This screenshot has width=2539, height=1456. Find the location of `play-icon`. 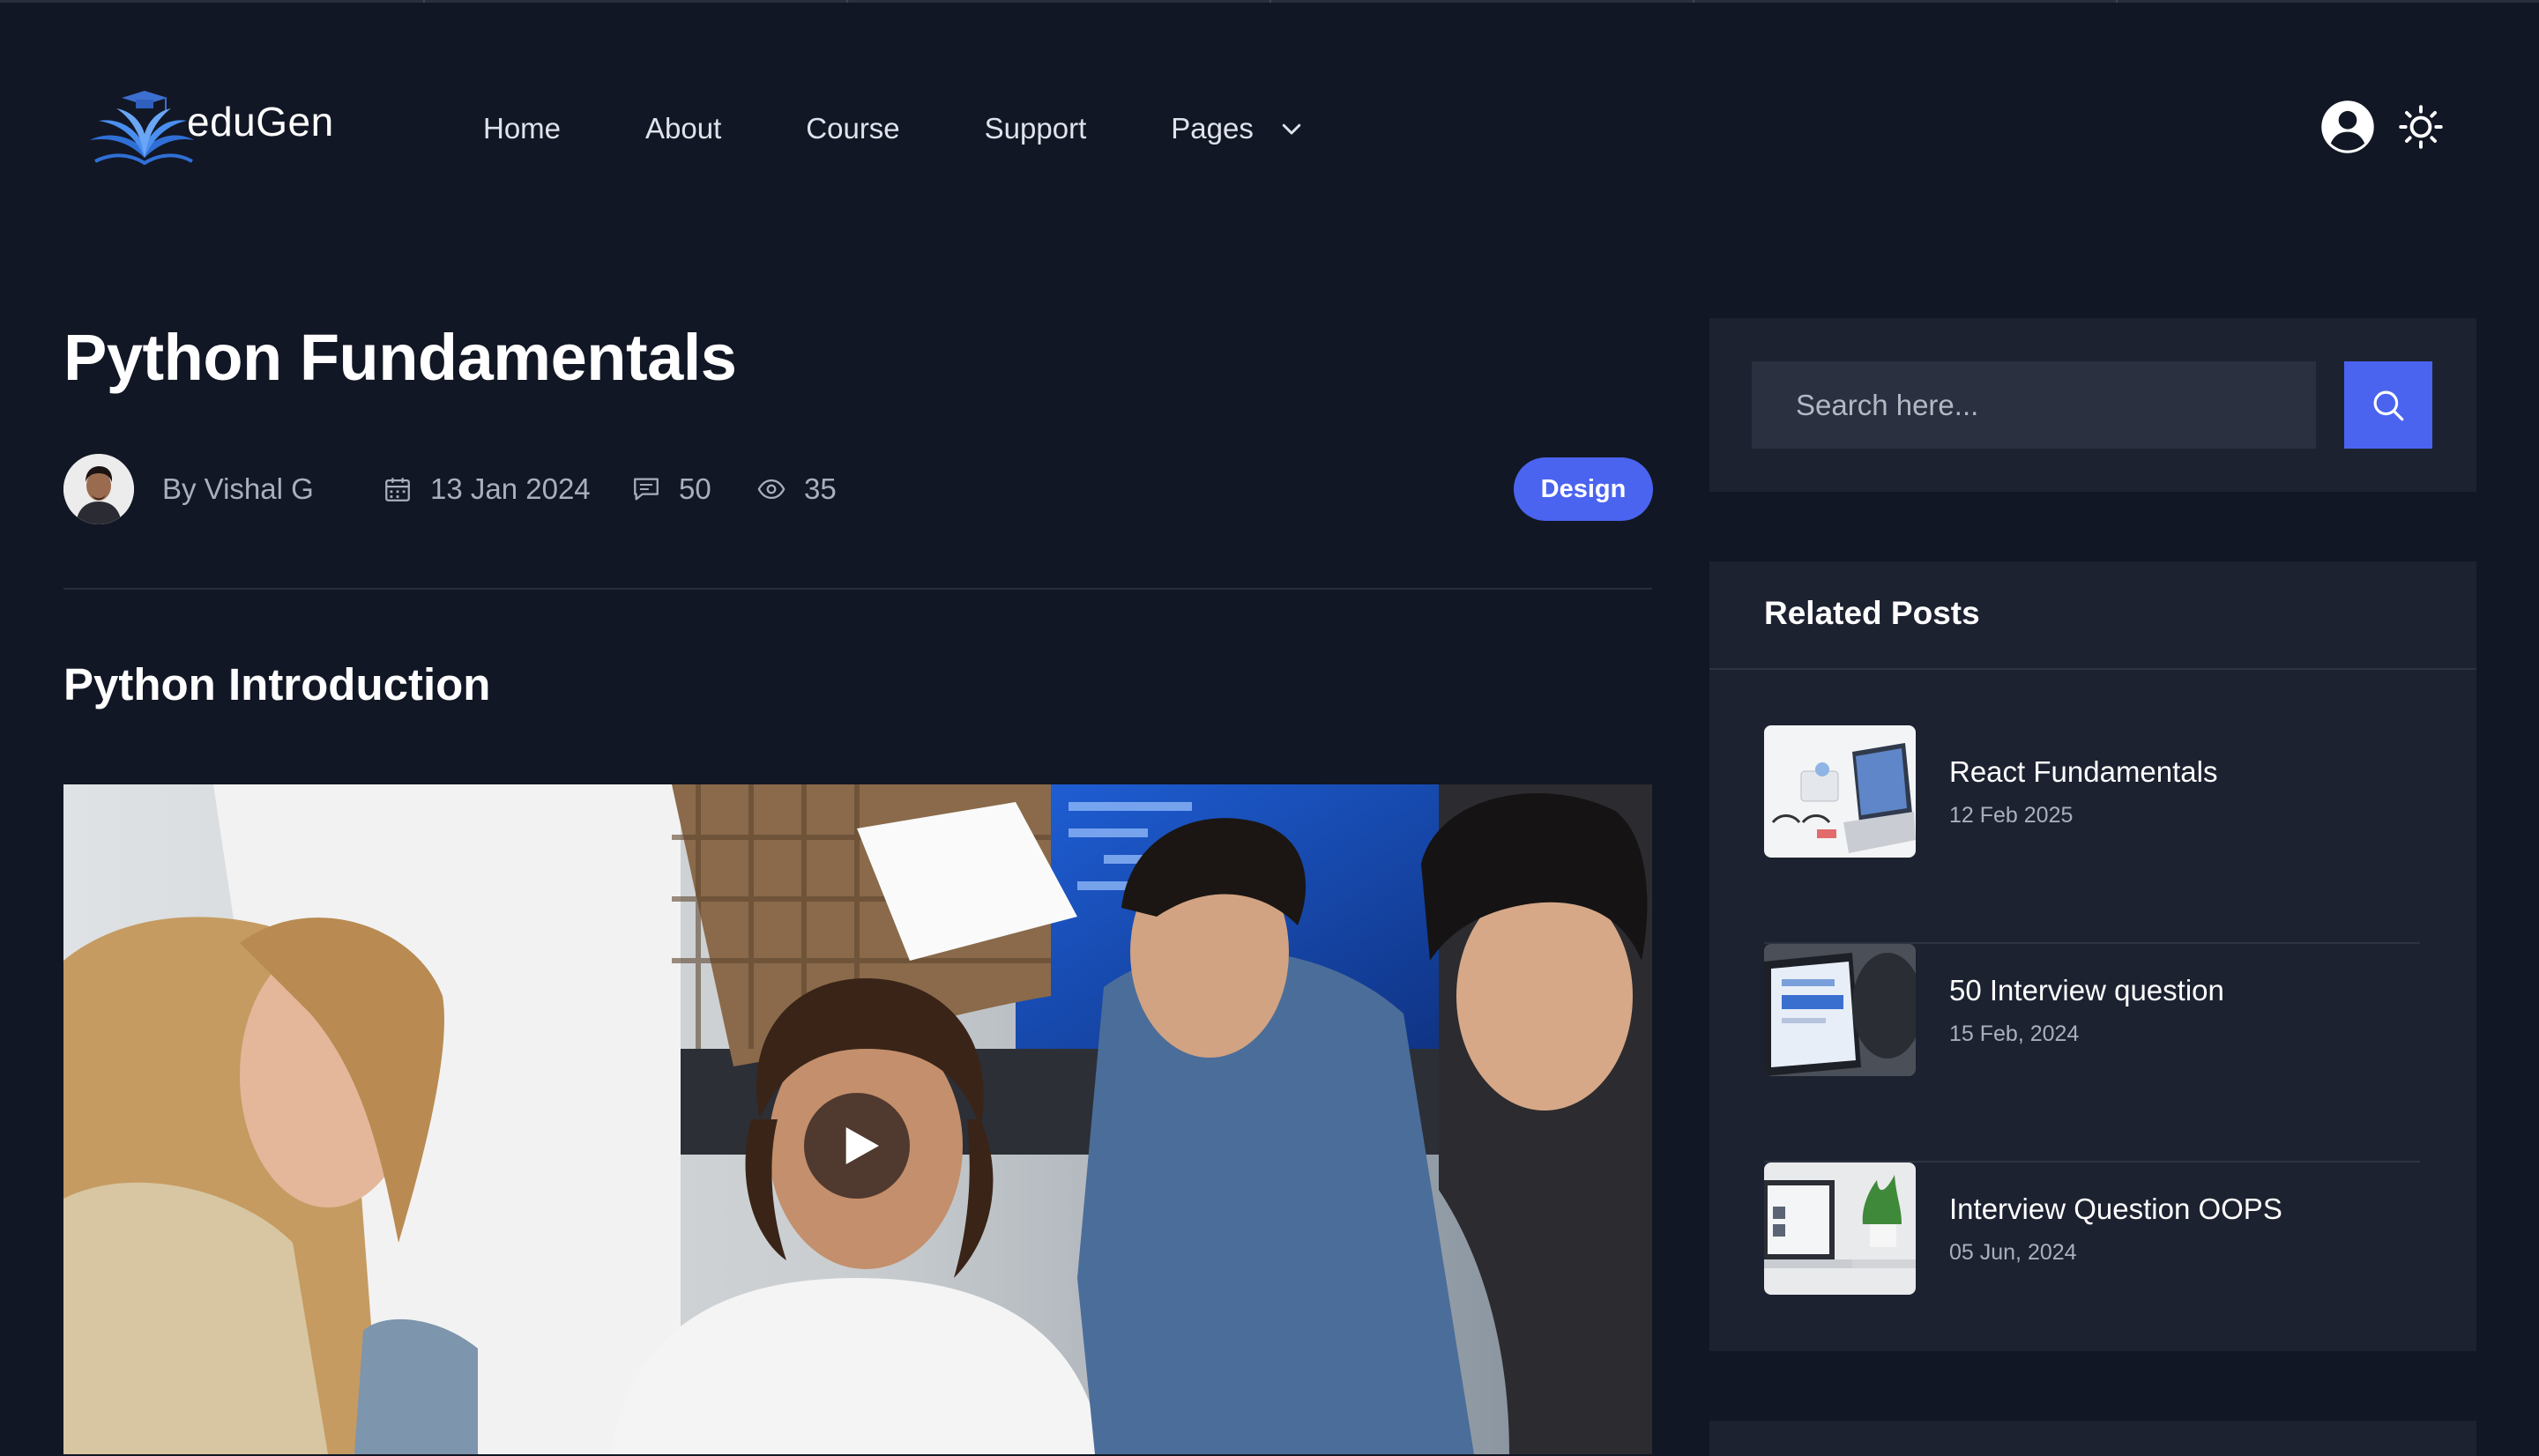

play-icon is located at coordinates (862, 1145).